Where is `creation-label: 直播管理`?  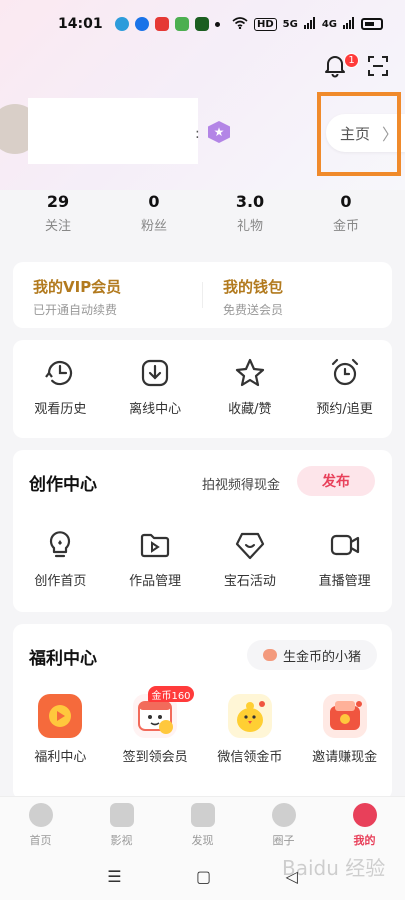
creation-label: 直播管理 is located at coordinates (344, 581).